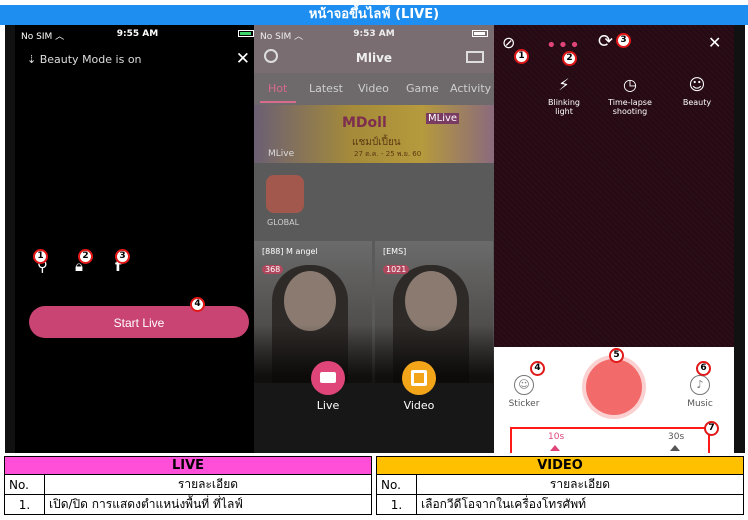 This screenshot has width=748, height=520. What do you see at coordinates (419, 405) in the screenshot?
I see `video-label: Video` at bounding box center [419, 405].